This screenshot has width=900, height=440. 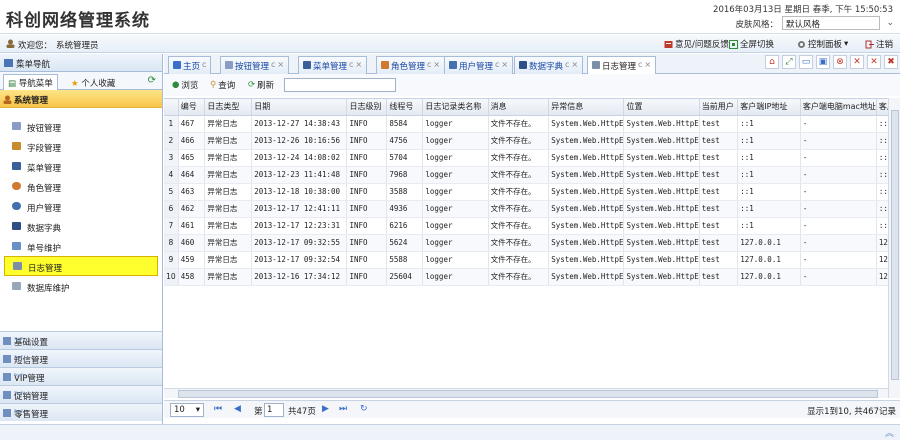 What do you see at coordinates (333, 65) in the screenshot?
I see `tab-menus: 菜单管理 c ×` at bounding box center [333, 65].